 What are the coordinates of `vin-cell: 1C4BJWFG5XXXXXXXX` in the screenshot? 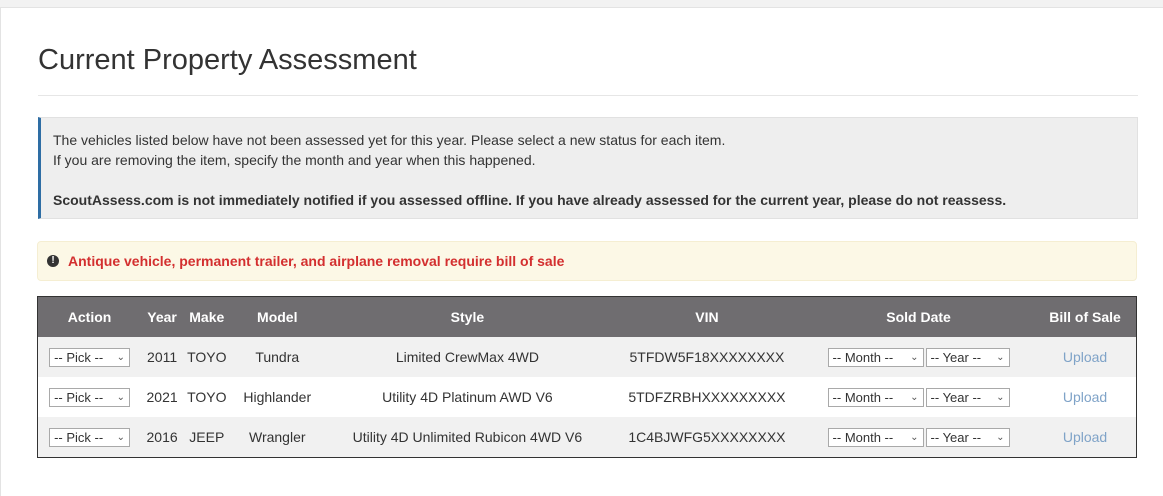 It's located at (707, 437).